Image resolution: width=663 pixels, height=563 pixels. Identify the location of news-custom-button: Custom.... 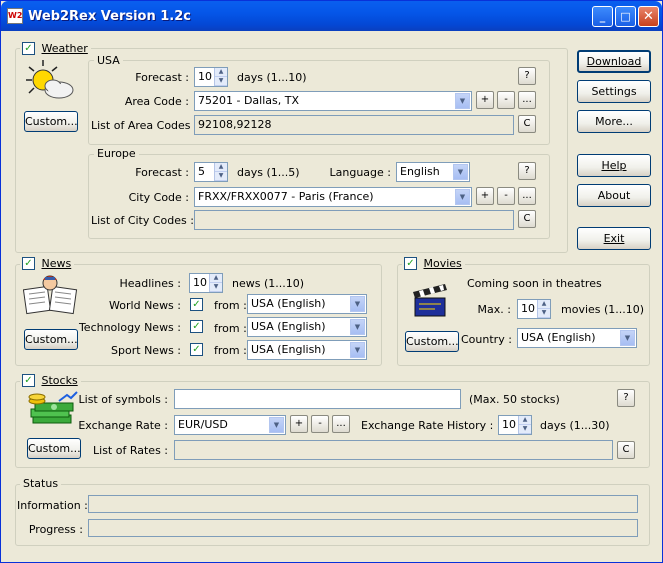
(51, 339).